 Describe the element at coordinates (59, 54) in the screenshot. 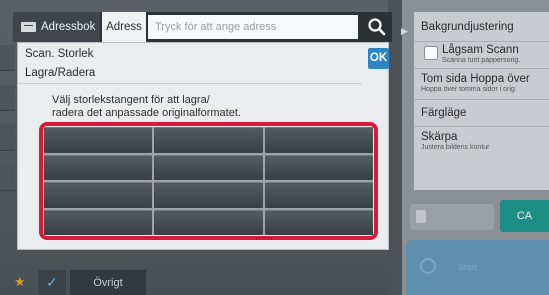

I see `dialog-title: Scan. Storlek` at that location.